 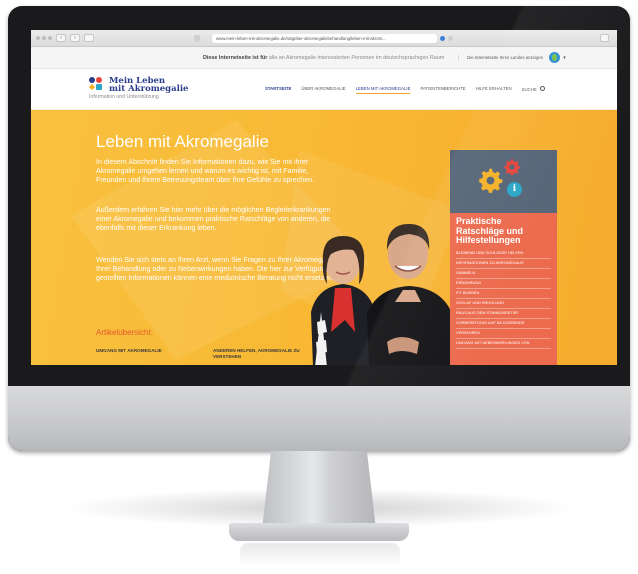 What do you see at coordinates (503, 284) in the screenshot?
I see `tips-link: ERNÄHRUNG` at bounding box center [503, 284].